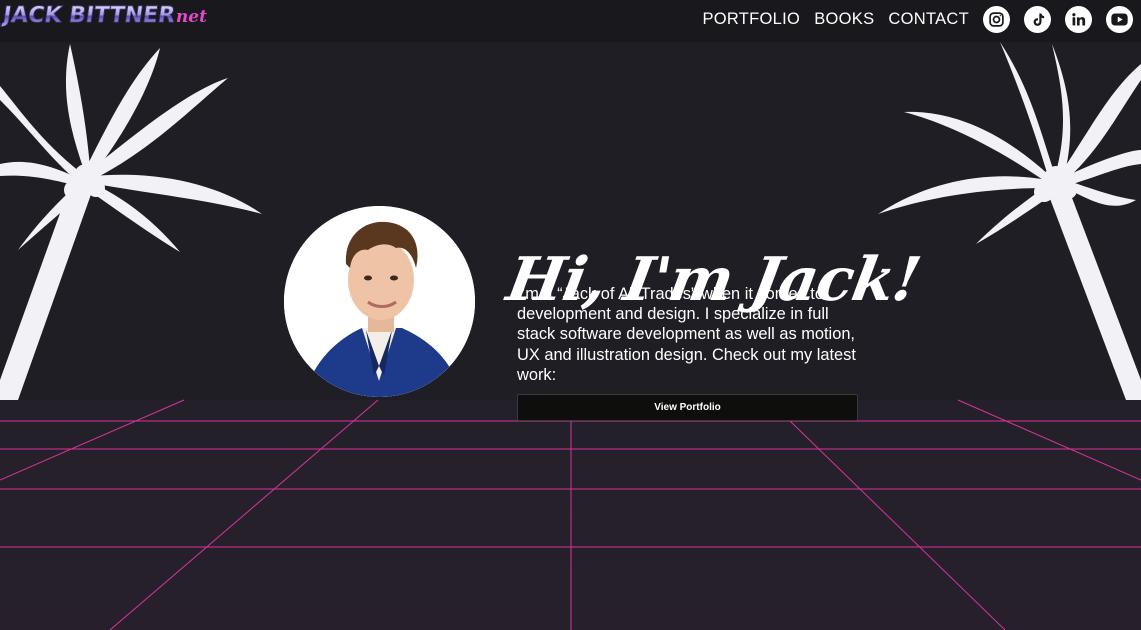  Describe the element at coordinates (1119, 19) in the screenshot. I see `youtube-icon` at that location.